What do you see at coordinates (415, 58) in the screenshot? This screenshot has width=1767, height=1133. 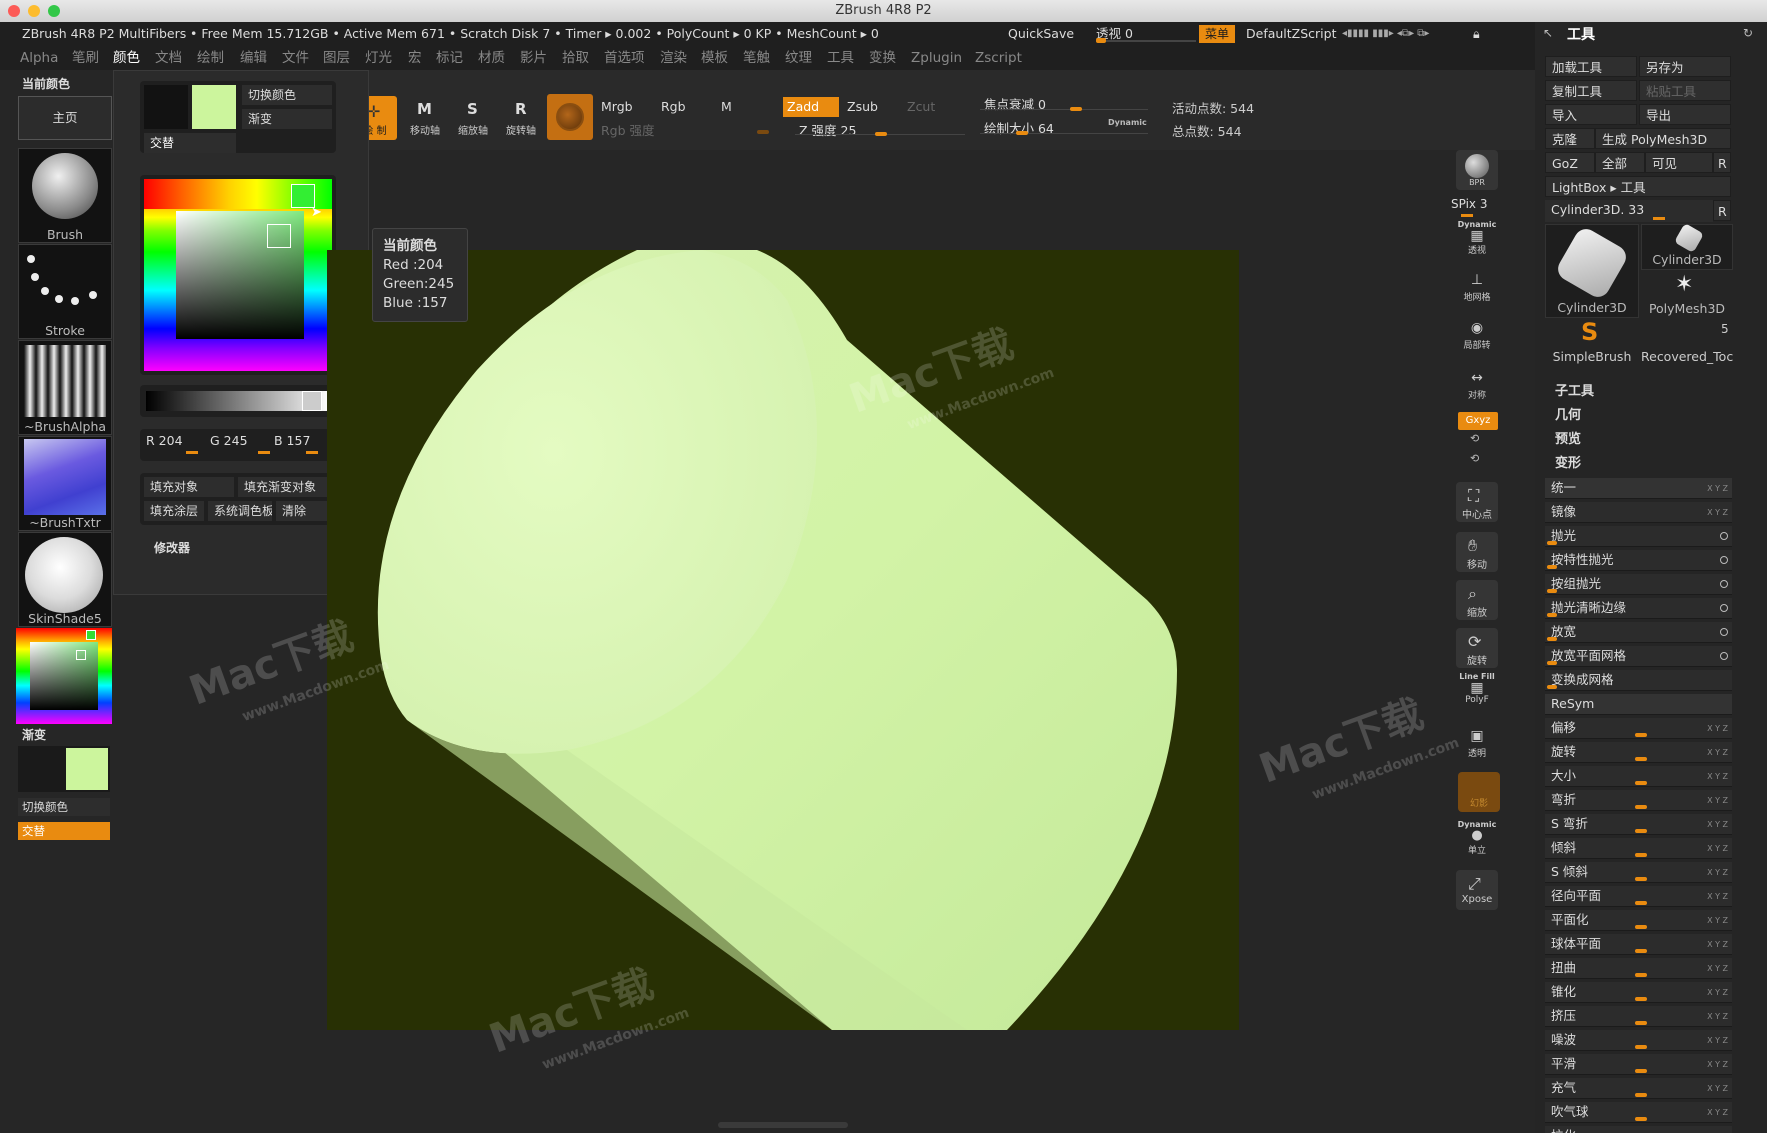 I see `menu-macro: 宏` at bounding box center [415, 58].